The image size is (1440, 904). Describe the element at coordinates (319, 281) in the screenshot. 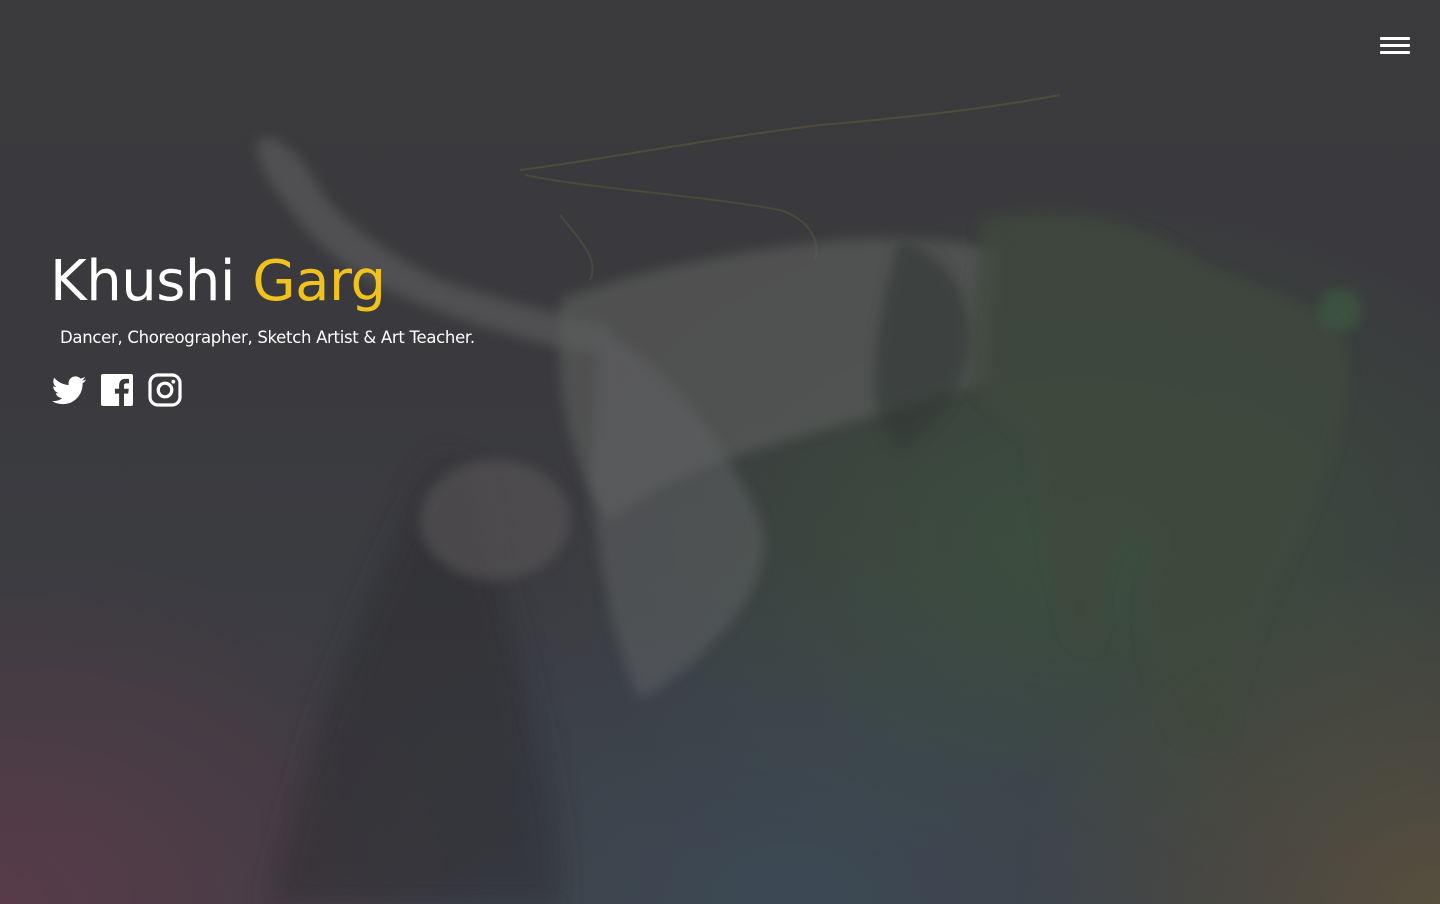

I see `last-name: Garg` at that location.